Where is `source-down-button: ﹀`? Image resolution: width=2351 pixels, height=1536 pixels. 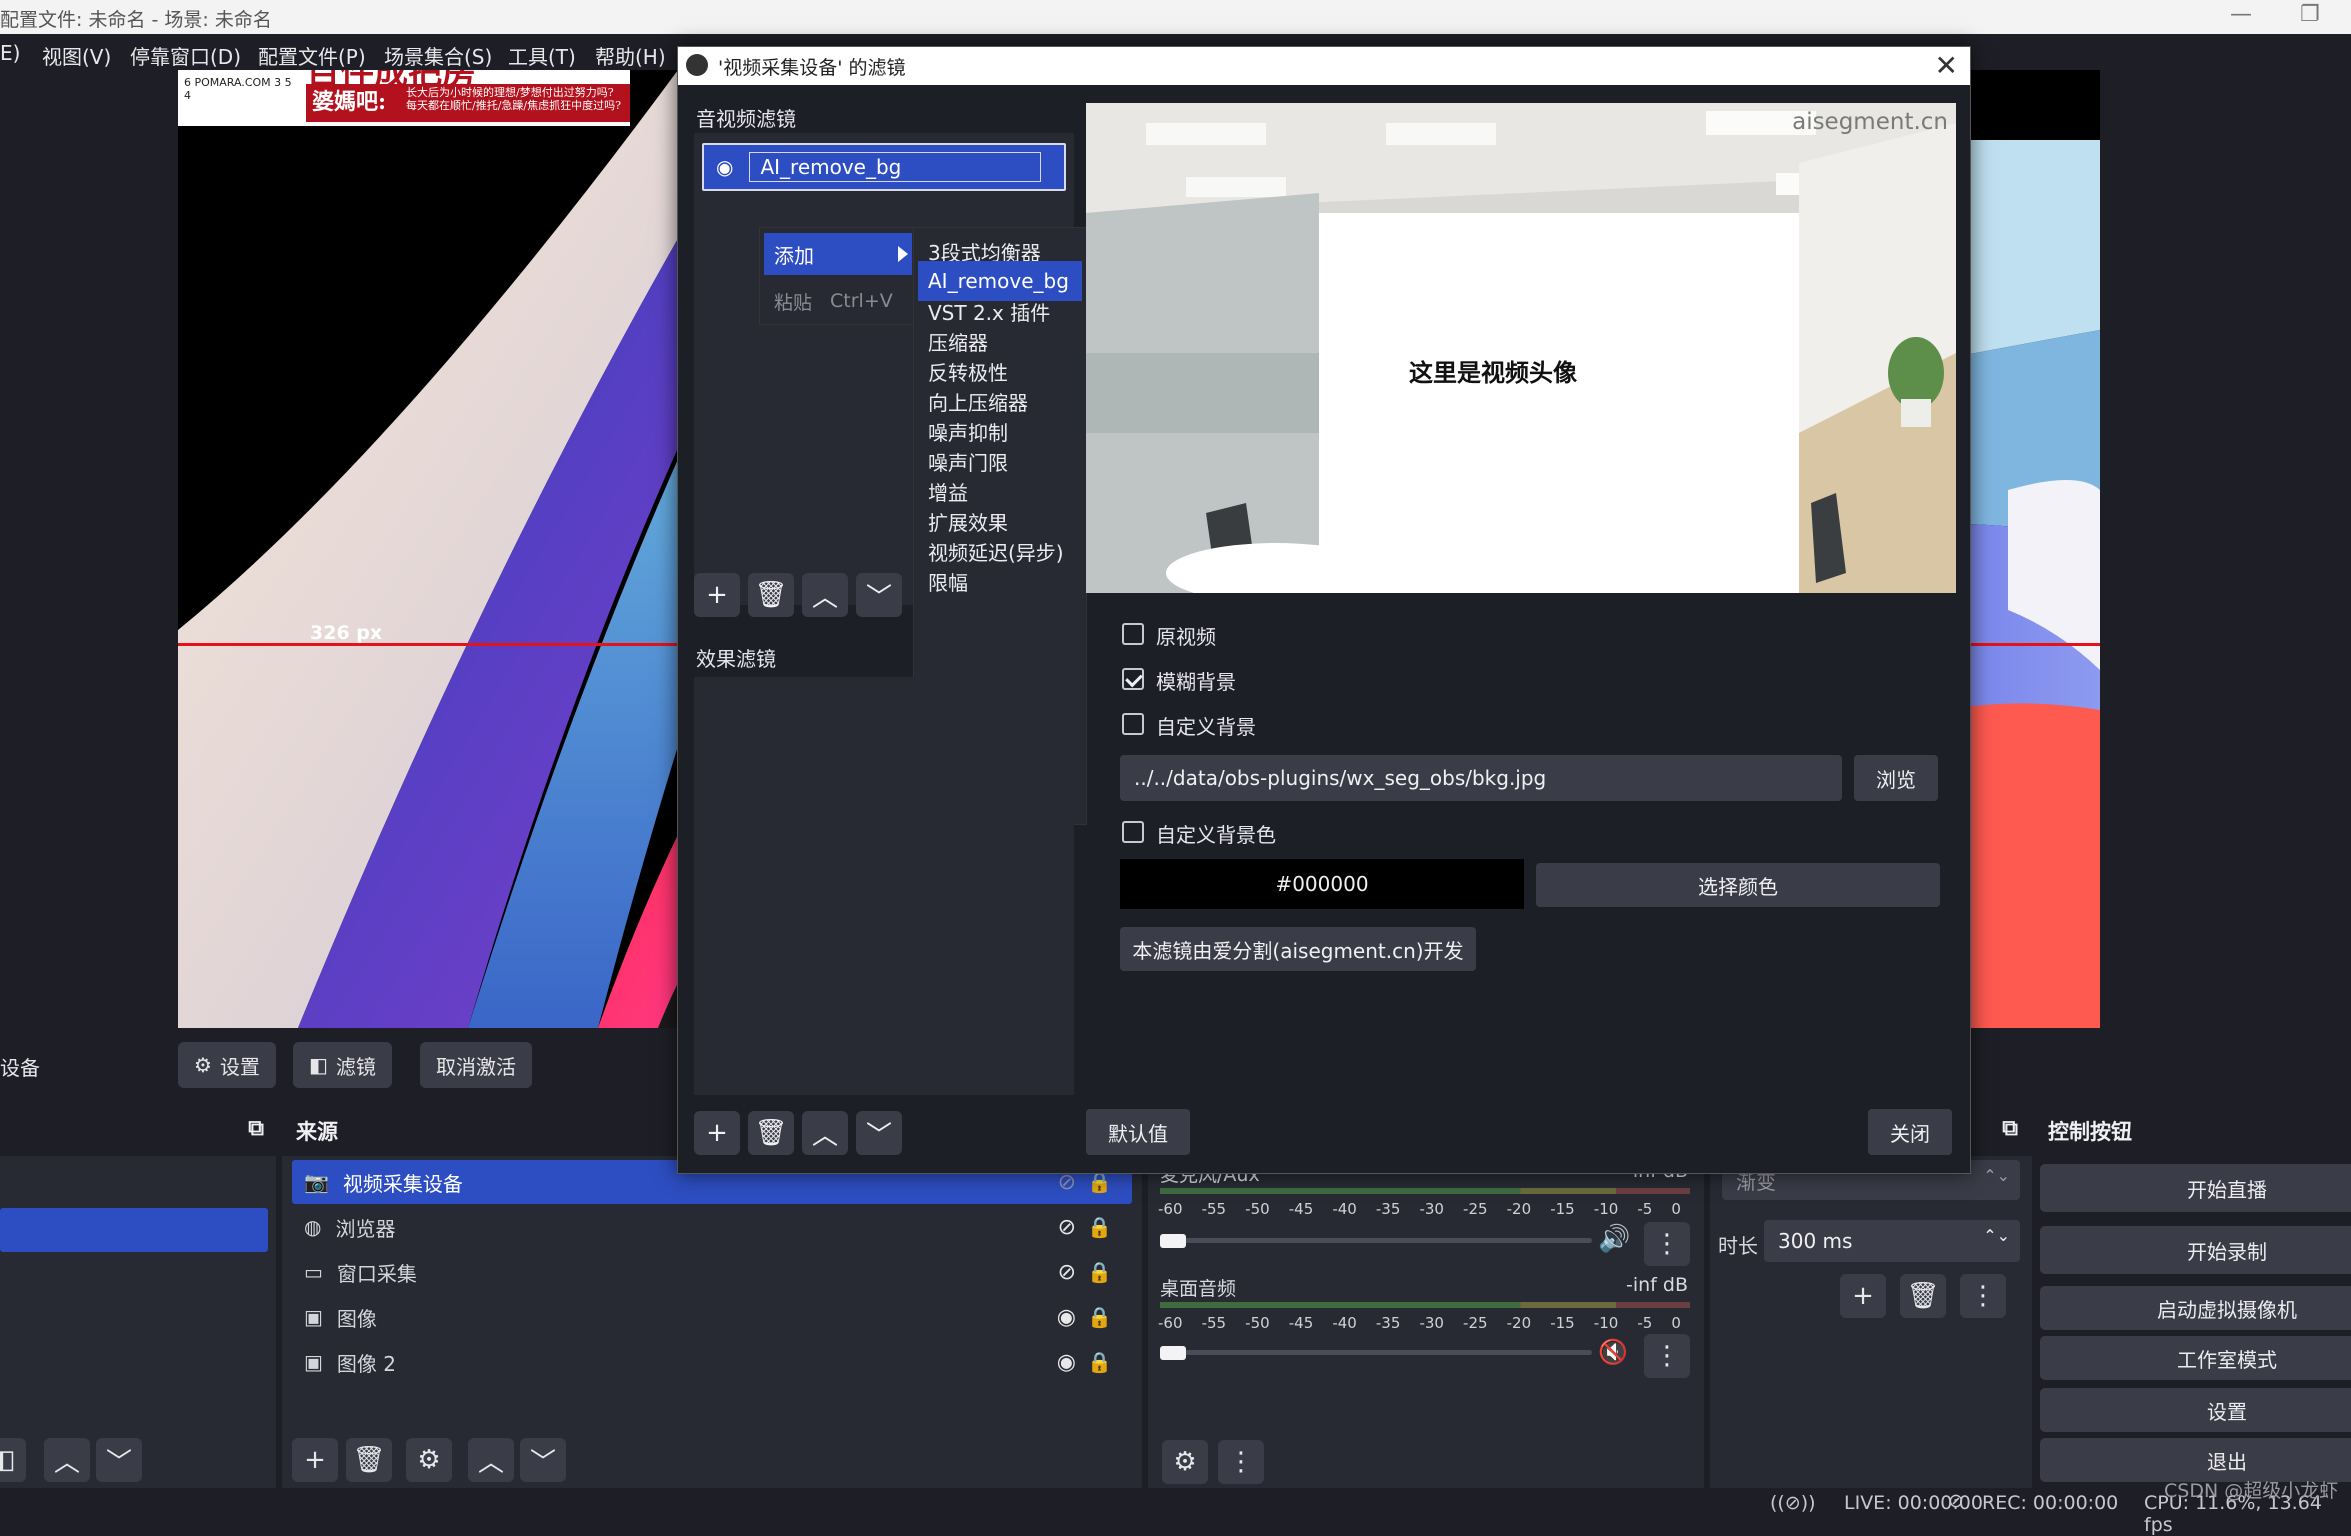
source-down-button: ﹀ is located at coordinates (543, 1460).